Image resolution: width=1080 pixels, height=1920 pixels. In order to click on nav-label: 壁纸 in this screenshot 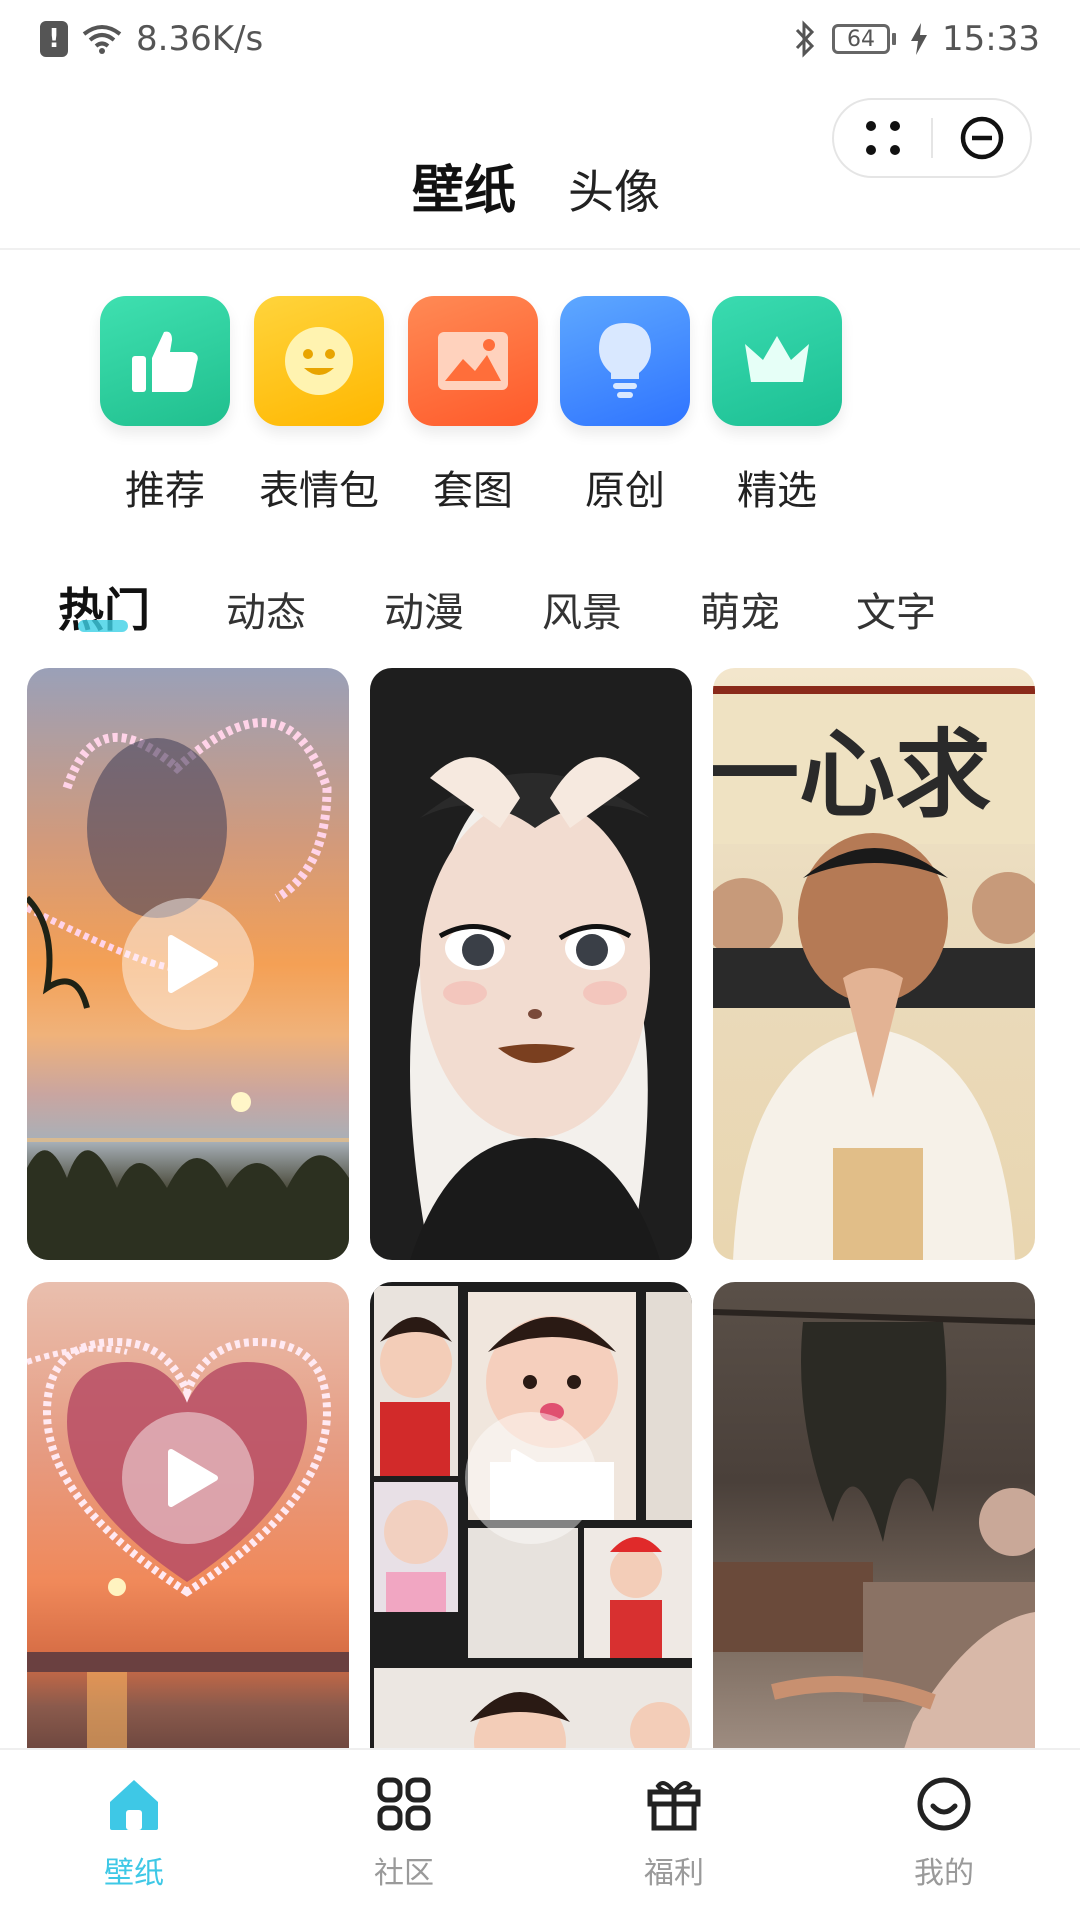, I will do `click(134, 1873)`.